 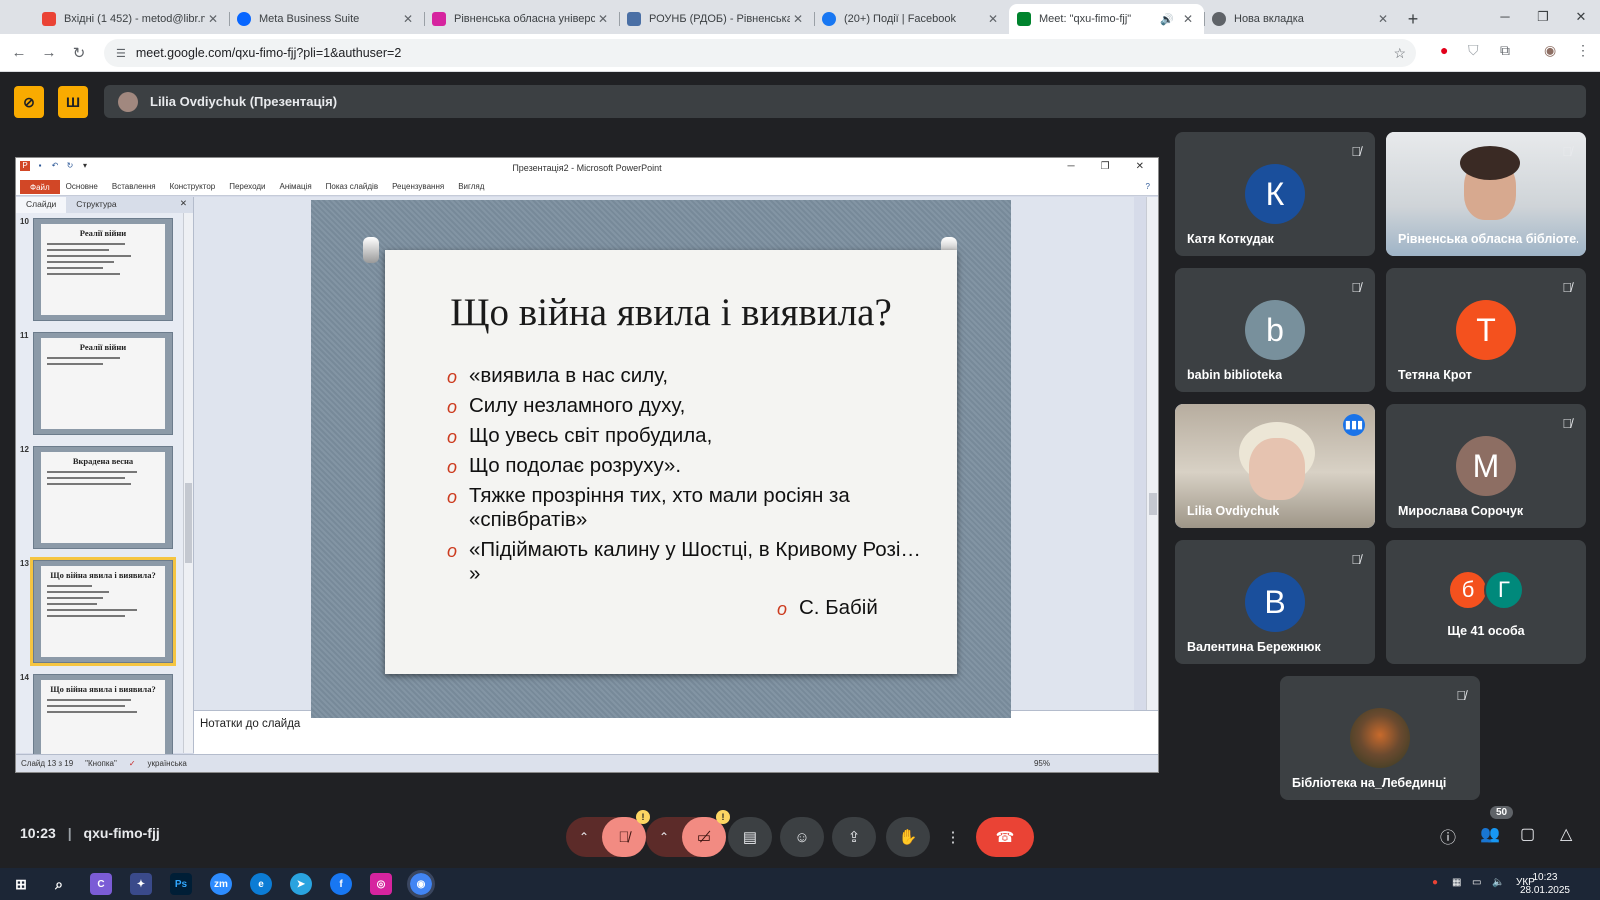 What do you see at coordinates (1583, 50) in the screenshot?
I see `browser-menu-icon: ⋮` at bounding box center [1583, 50].